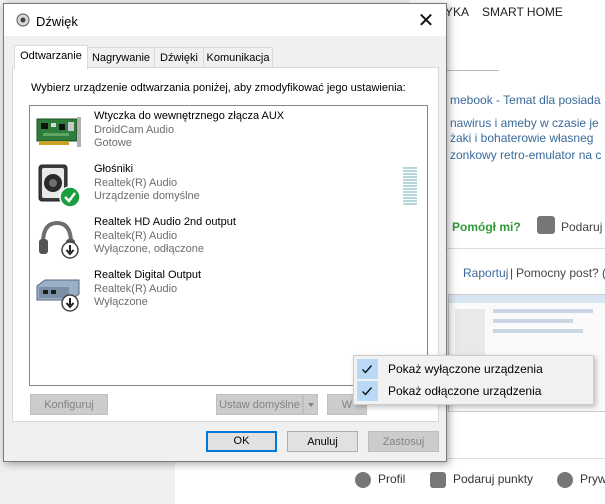 The width and height of the screenshot is (605, 504). What do you see at coordinates (525, 100) in the screenshot?
I see `forum-link: mebook - Temat dla posiada` at bounding box center [525, 100].